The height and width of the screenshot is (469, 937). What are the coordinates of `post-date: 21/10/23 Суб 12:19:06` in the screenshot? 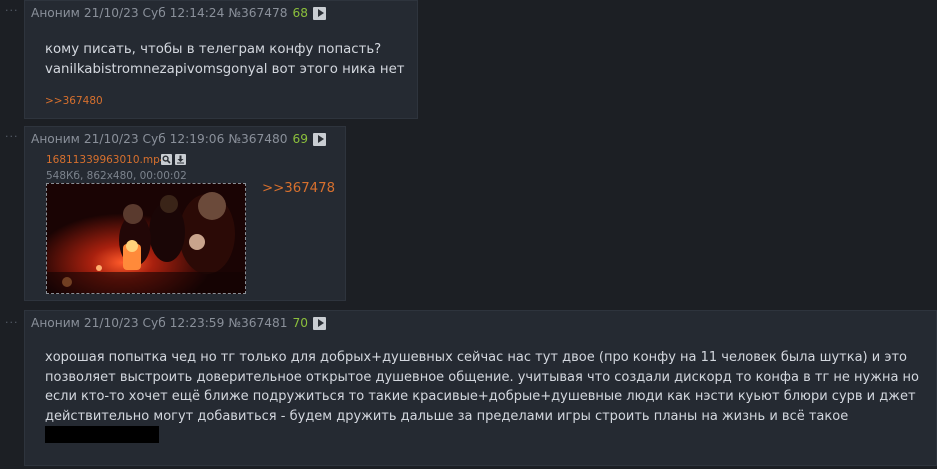 It's located at (154, 139).